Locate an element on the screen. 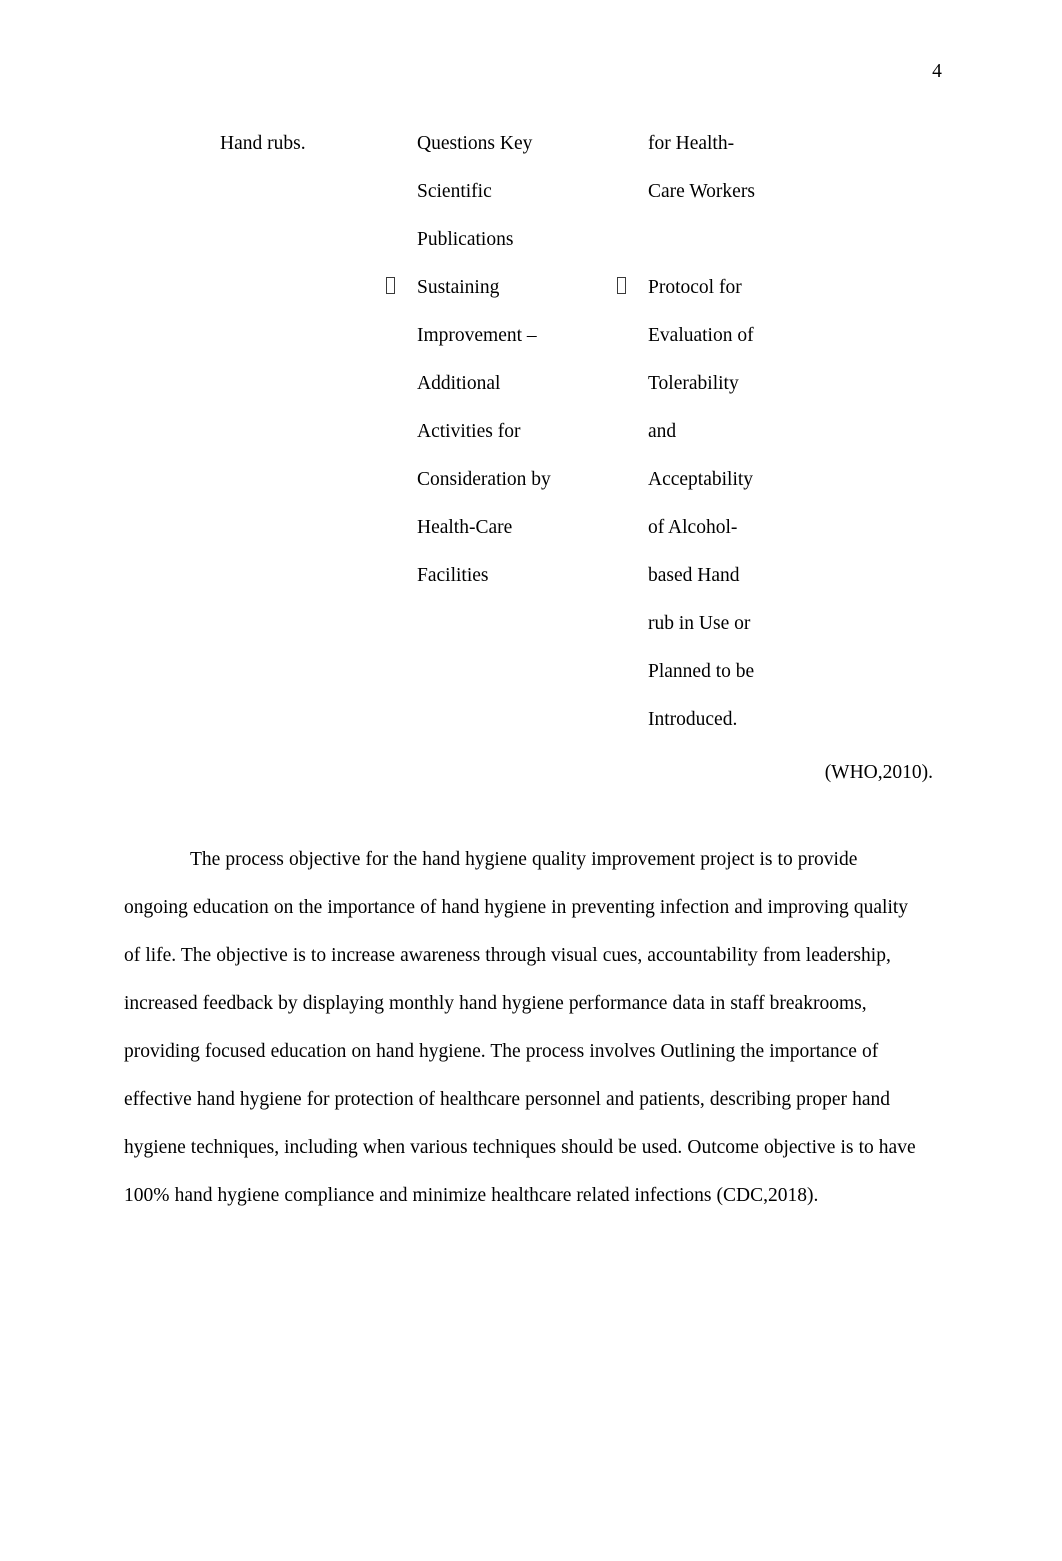 The image size is (1062, 1561). column-three-line-text: Introduced. is located at coordinates (693, 719).